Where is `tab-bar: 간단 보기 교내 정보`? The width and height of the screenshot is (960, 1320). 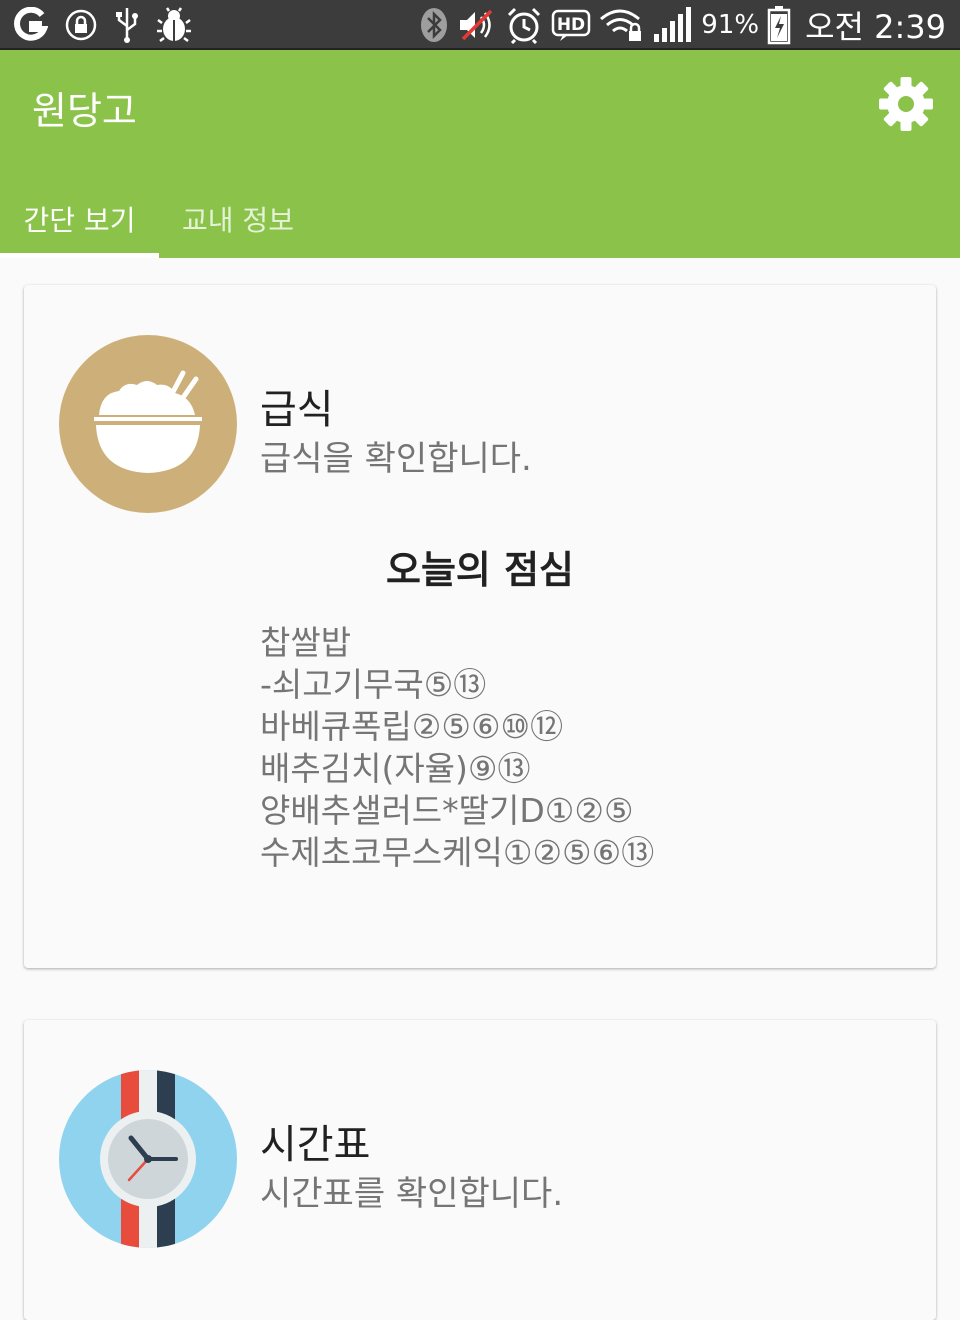
tab-bar: 간단 보기 교내 정보 is located at coordinates (158, 219).